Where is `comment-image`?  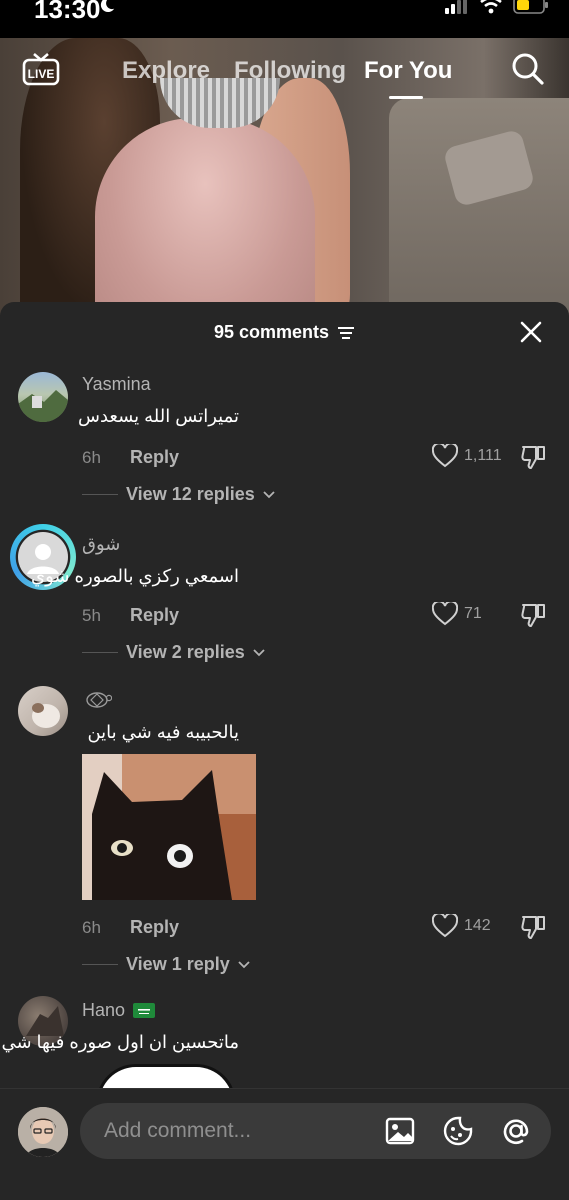 comment-image is located at coordinates (169, 827).